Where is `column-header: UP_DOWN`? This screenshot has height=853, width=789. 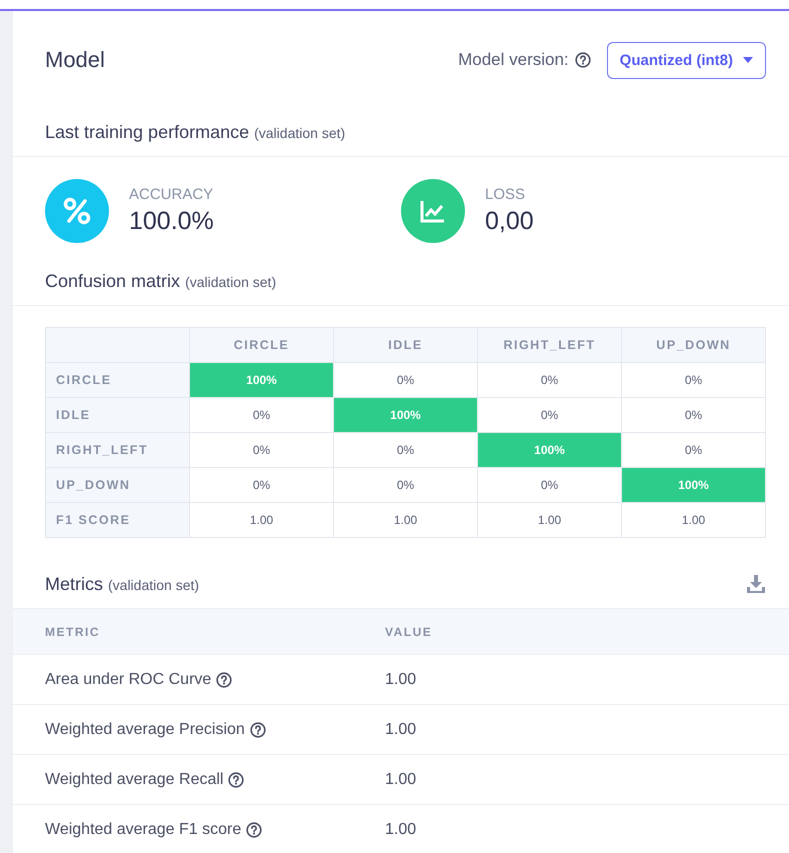 column-header: UP_DOWN is located at coordinates (694, 345).